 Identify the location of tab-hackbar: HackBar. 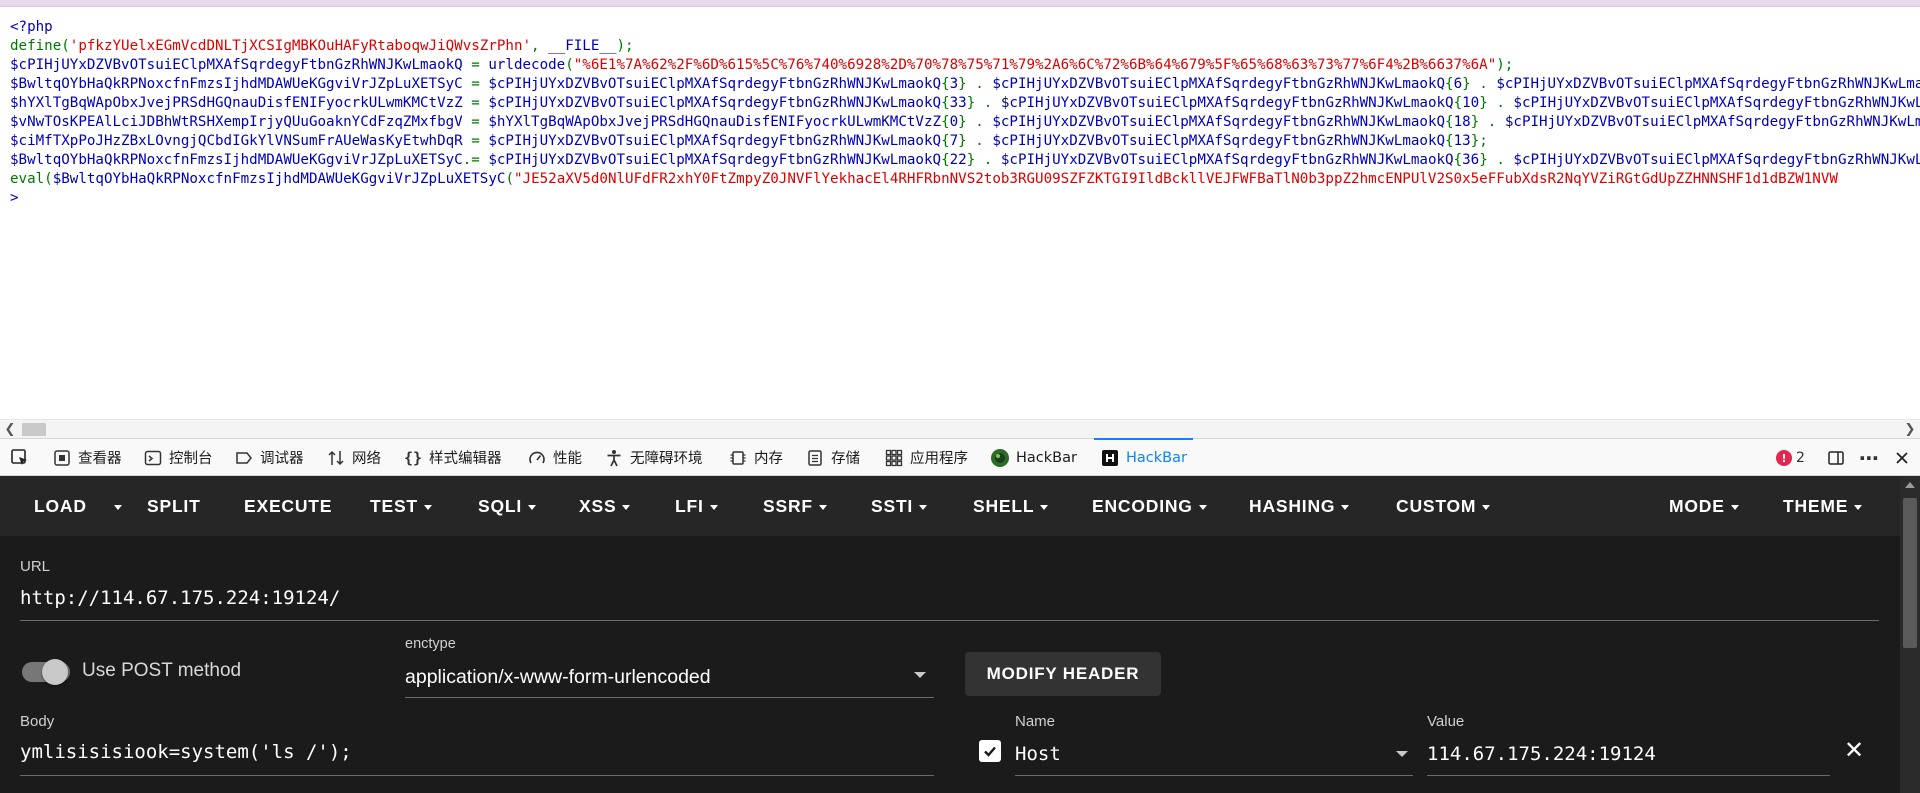
(1143, 457).